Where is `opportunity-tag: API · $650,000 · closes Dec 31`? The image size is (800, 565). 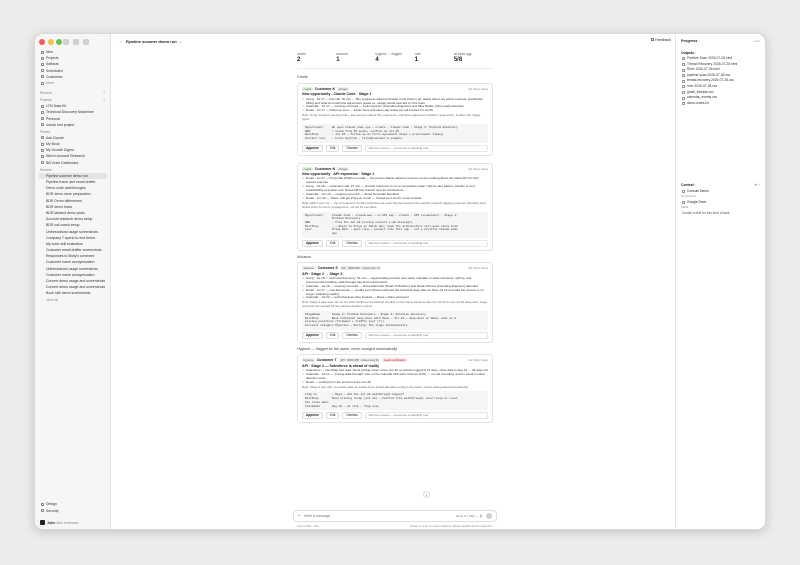 opportunity-tag: API · $650,000 · closes Dec 31 is located at coordinates (360, 268).